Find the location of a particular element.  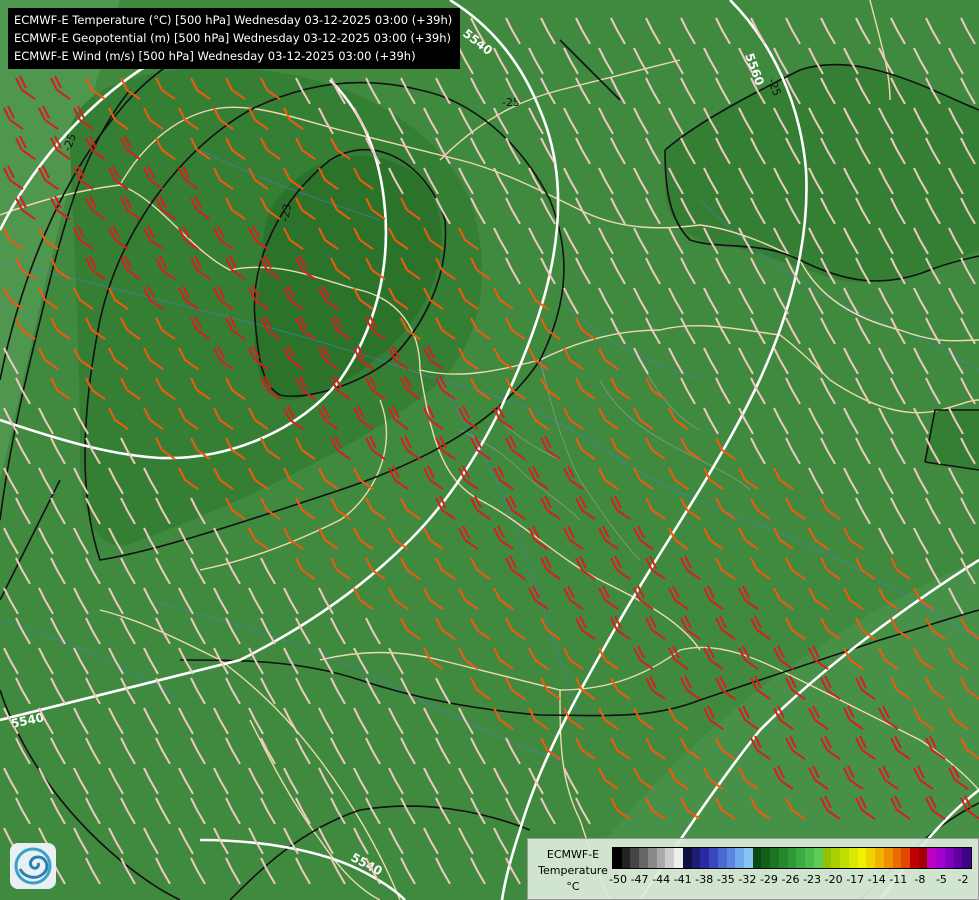

legend-tick-label: -35 is located at coordinates (725, 879).